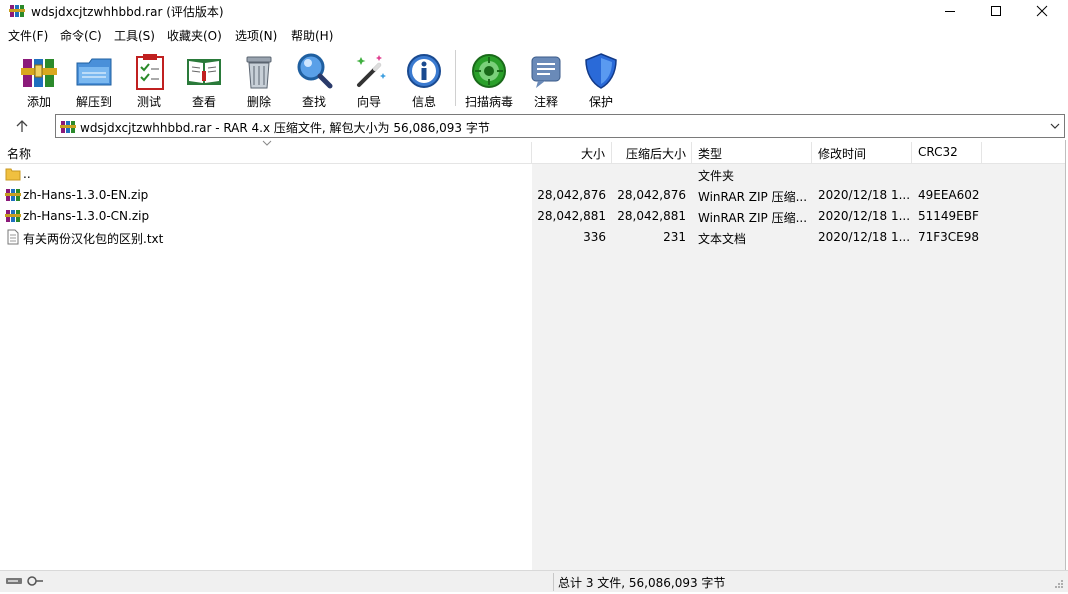  Describe the element at coordinates (600, 102) in the screenshot. I see `protect-label: 保护` at that location.